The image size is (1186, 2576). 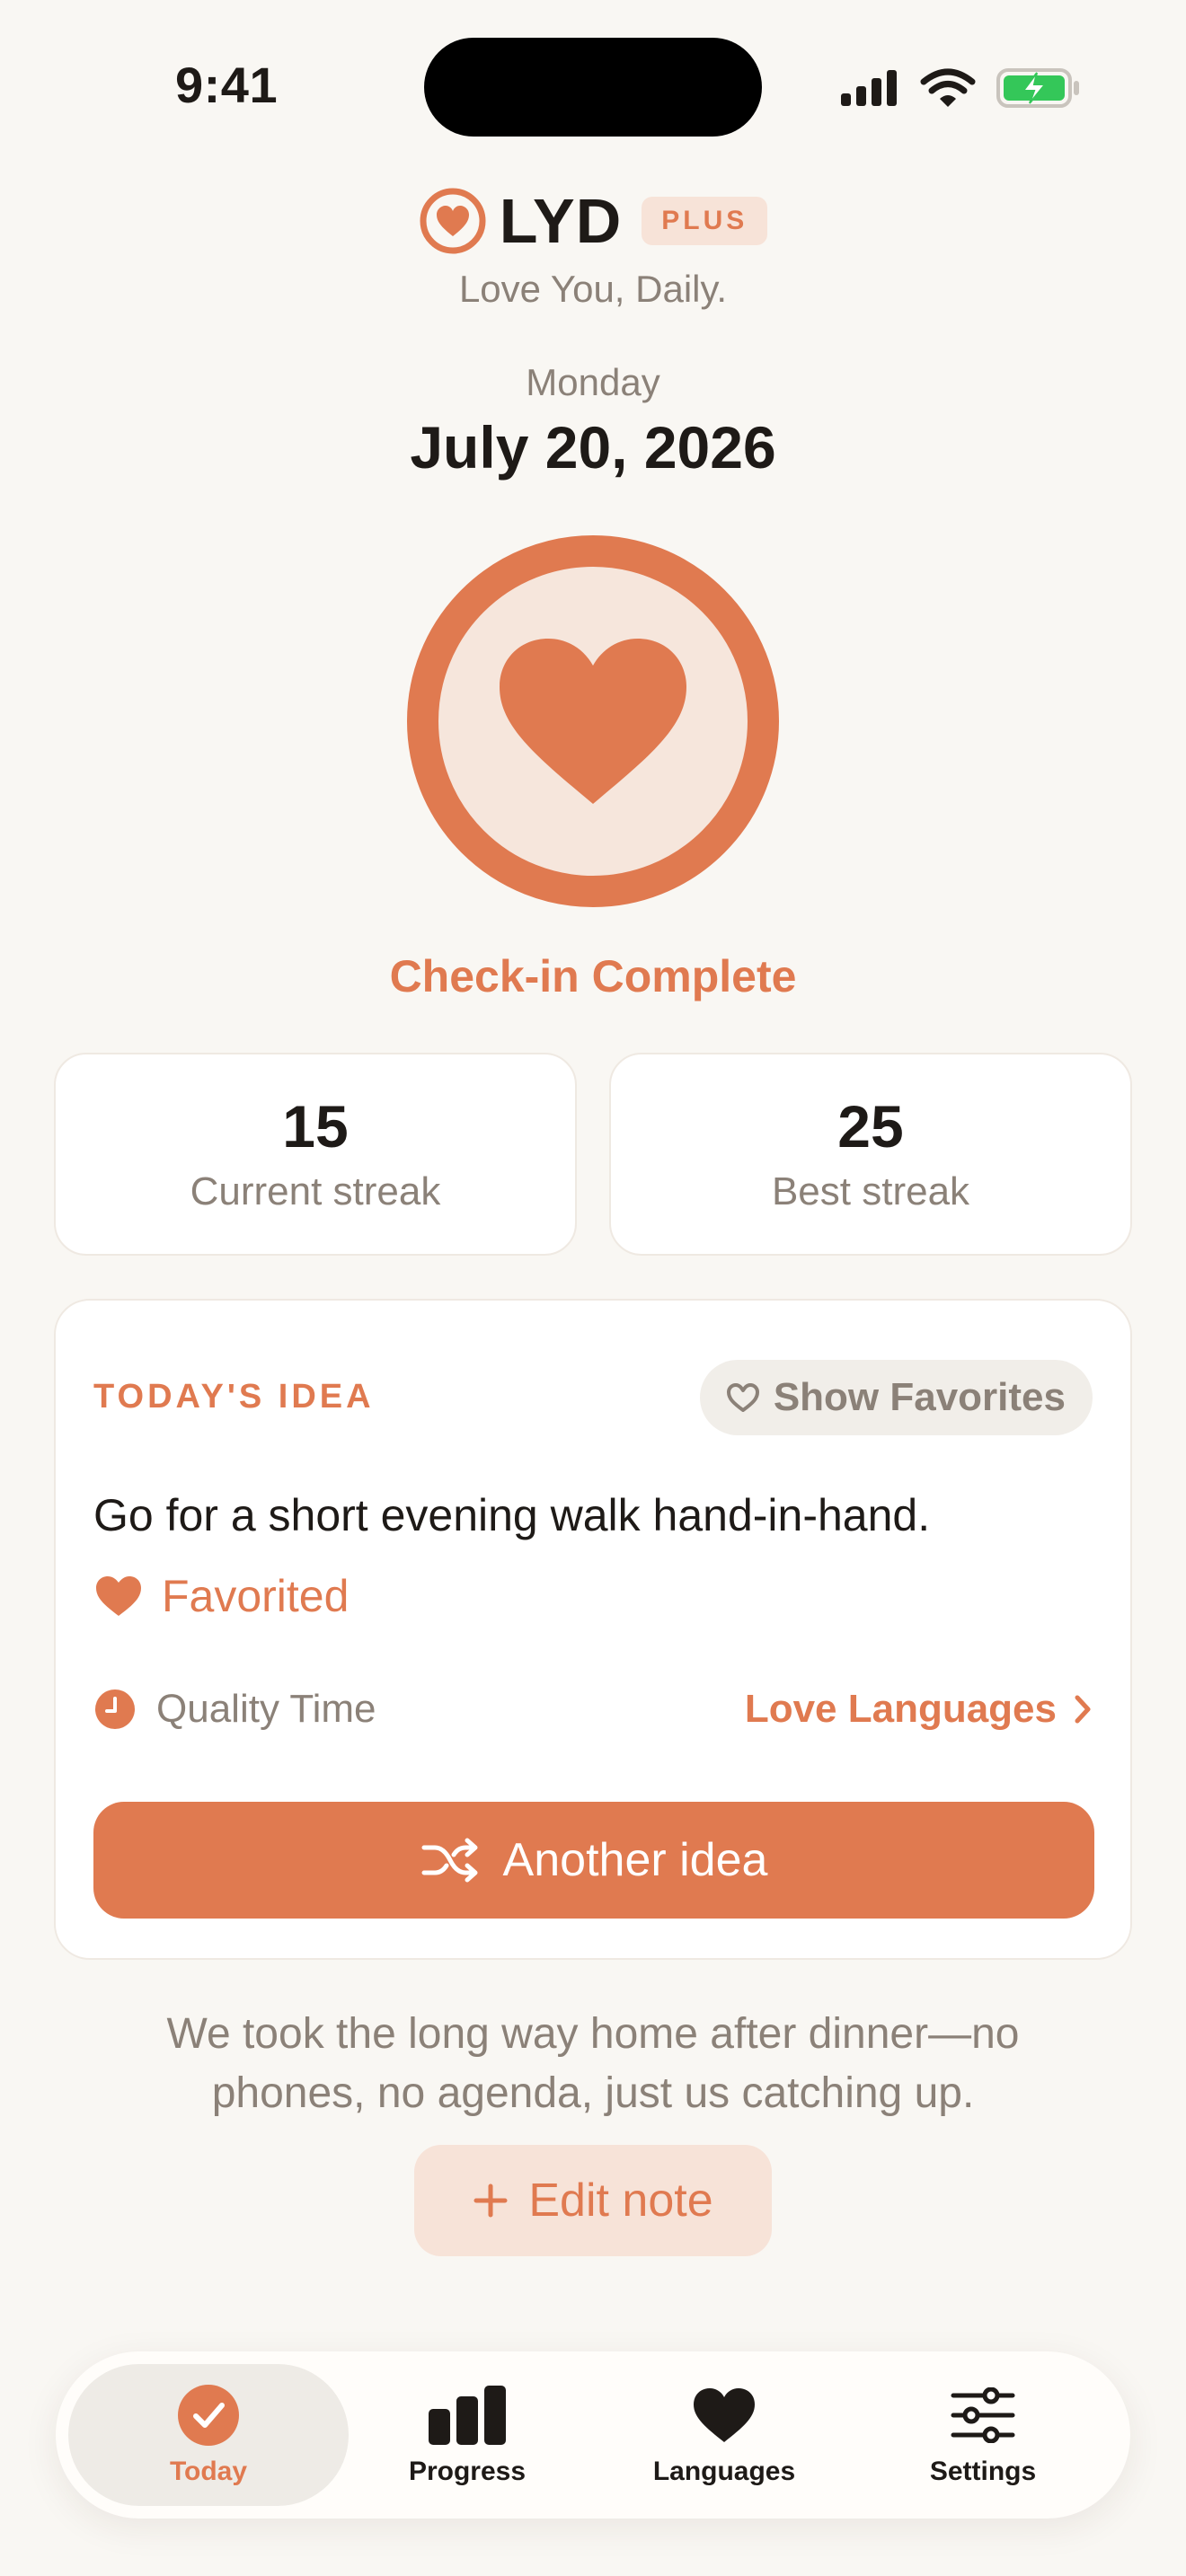 I want to click on brand-header: LYD PLUS, so click(x=593, y=221).